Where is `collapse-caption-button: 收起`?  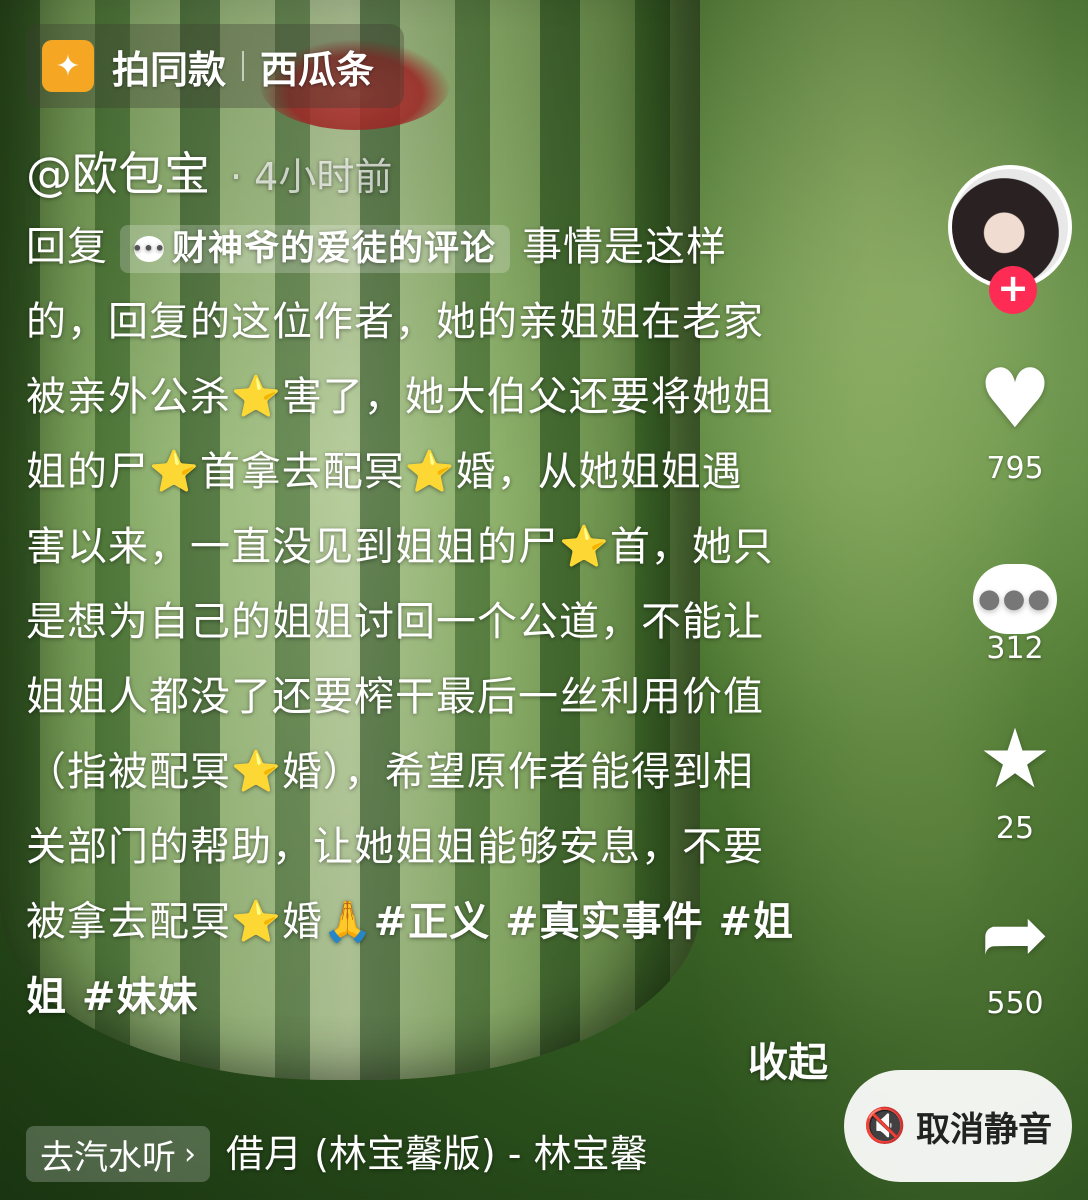 collapse-caption-button: 收起 is located at coordinates (788, 1059).